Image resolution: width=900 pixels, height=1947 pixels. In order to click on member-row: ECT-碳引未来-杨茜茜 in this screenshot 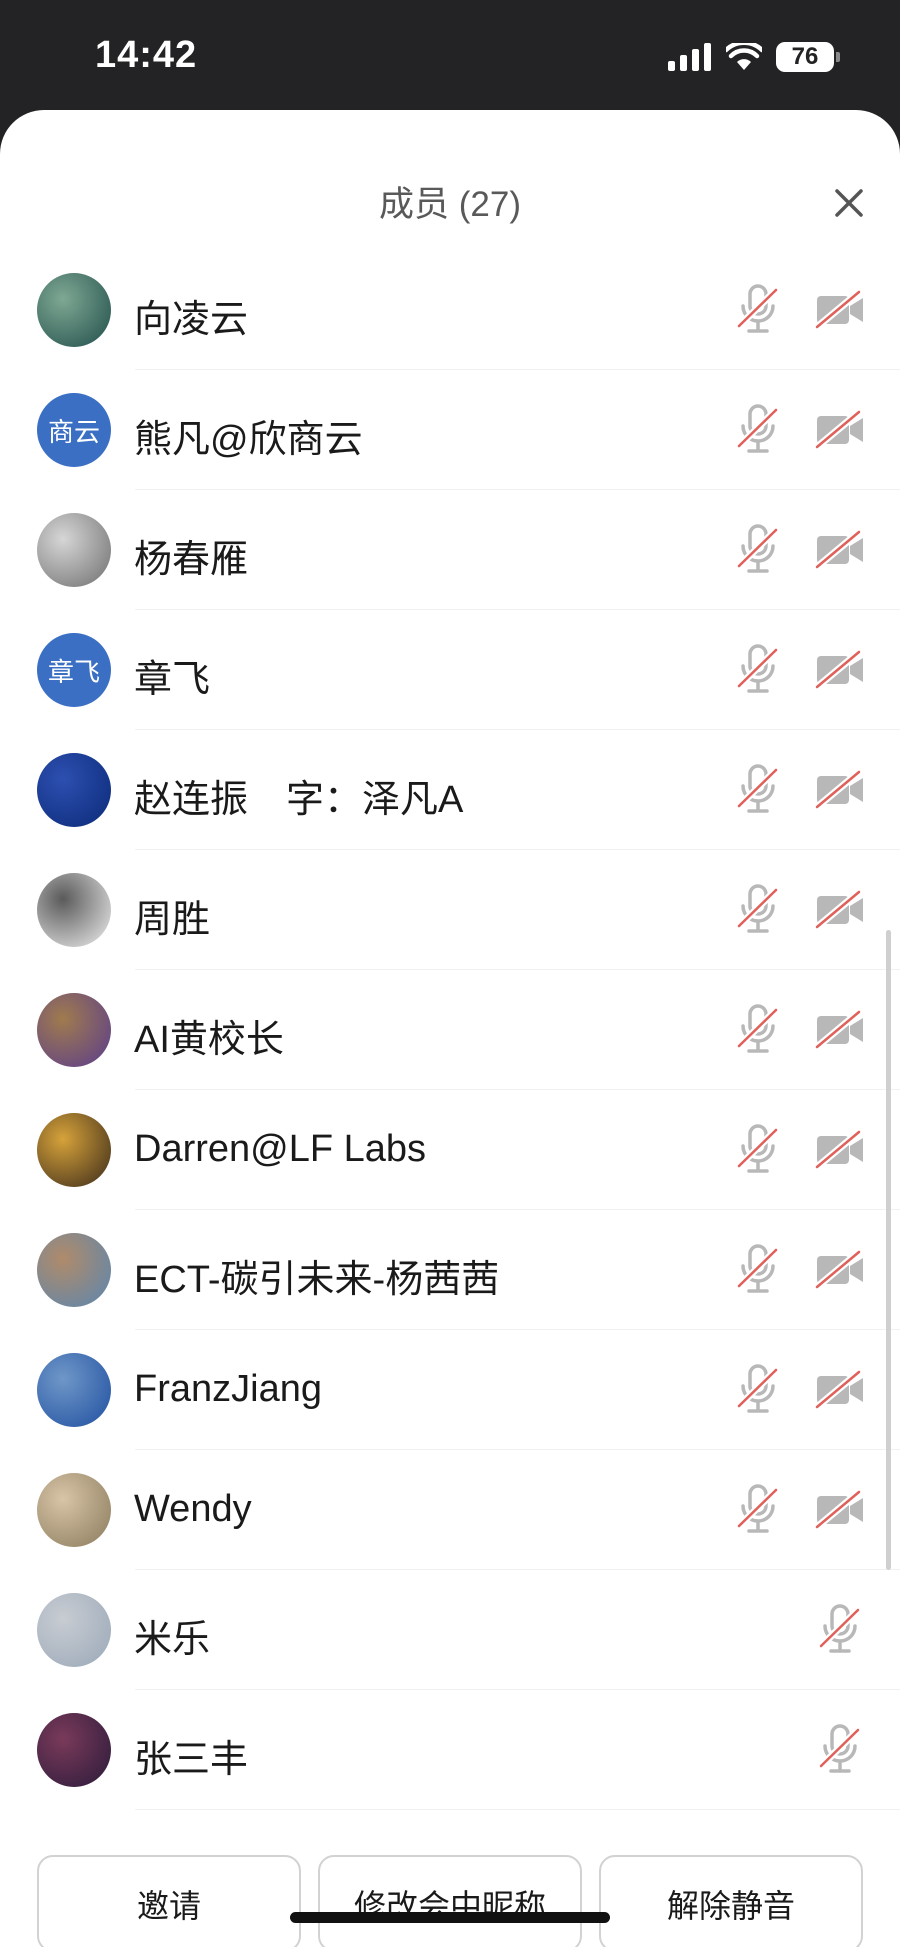, I will do `click(450, 1270)`.